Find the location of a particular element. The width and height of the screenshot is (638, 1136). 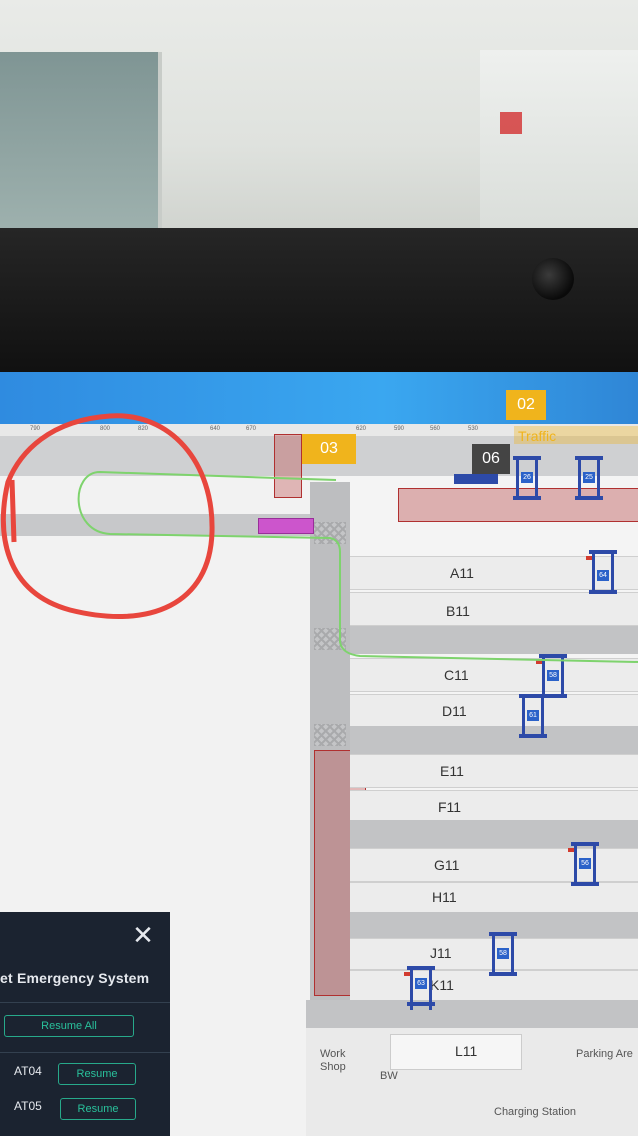

webcam-icon is located at coordinates (553, 279).